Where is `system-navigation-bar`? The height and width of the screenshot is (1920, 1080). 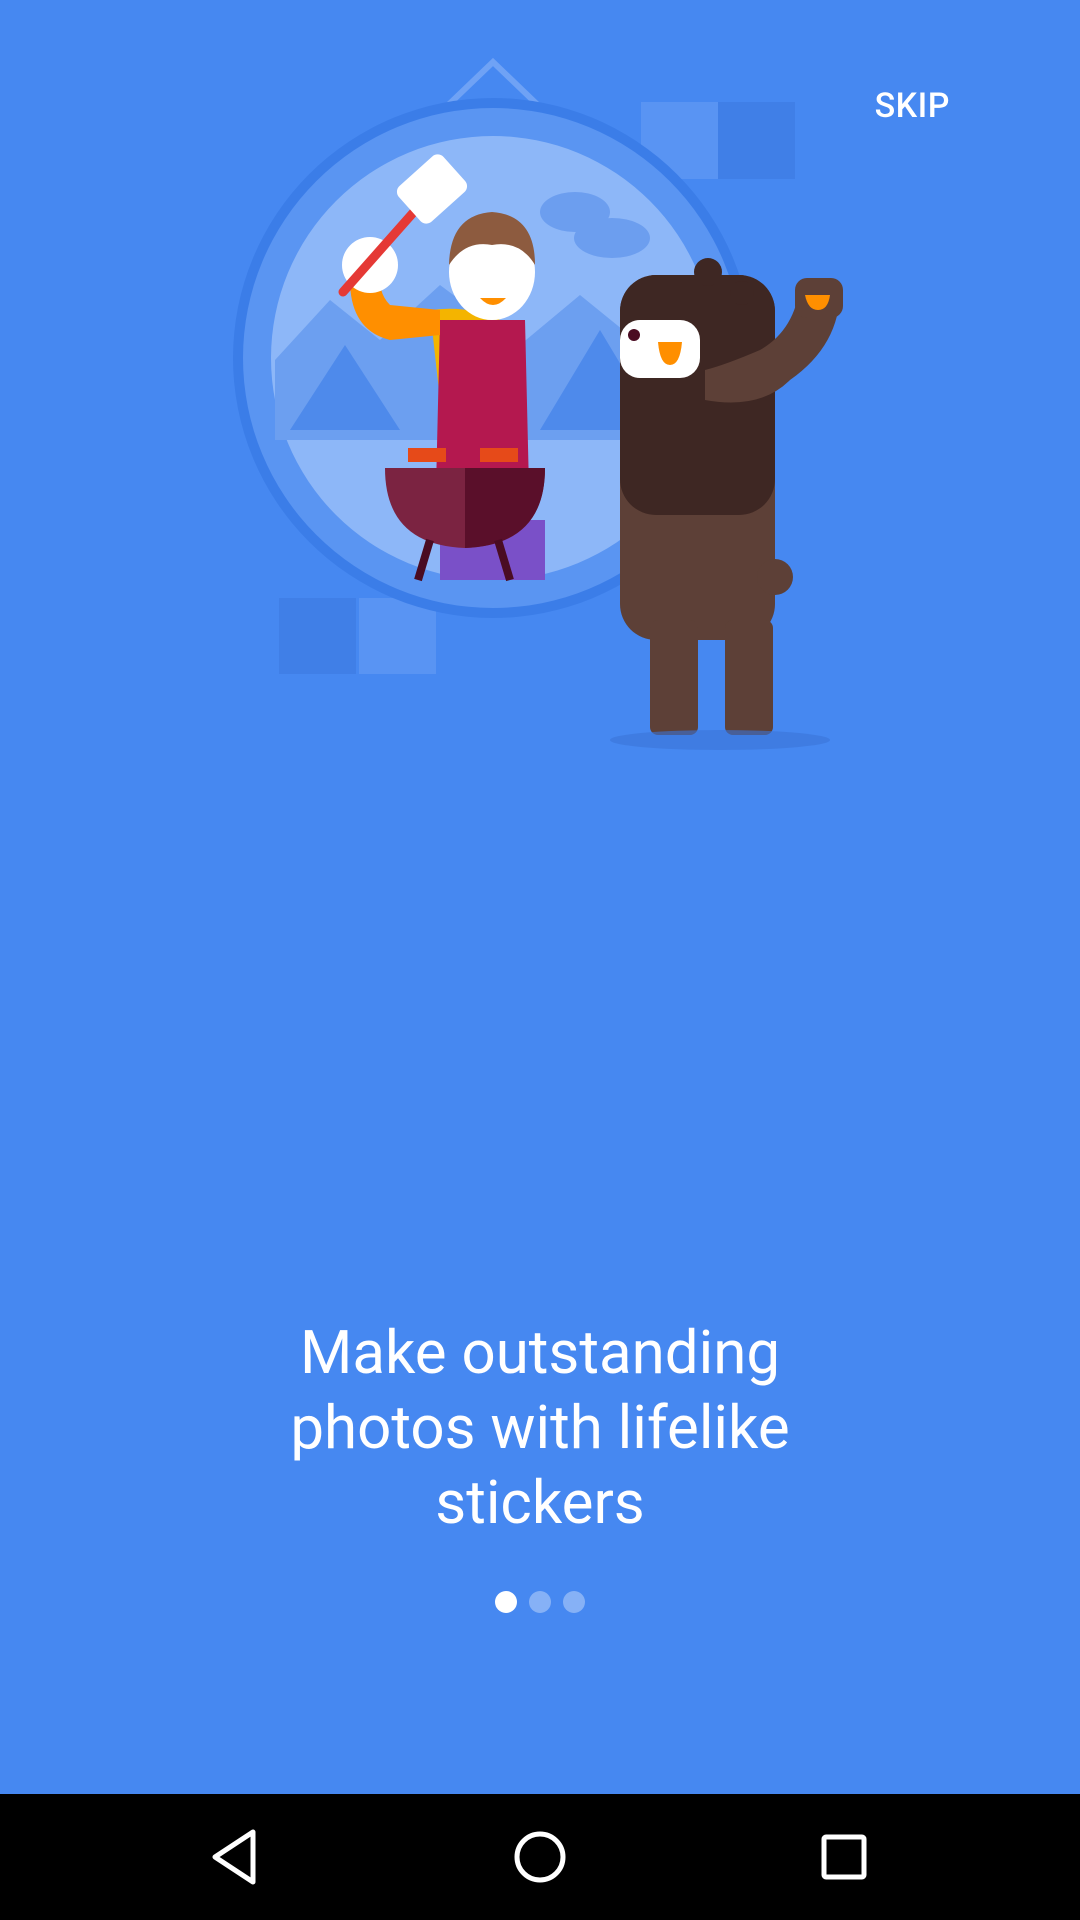 system-navigation-bar is located at coordinates (540, 1857).